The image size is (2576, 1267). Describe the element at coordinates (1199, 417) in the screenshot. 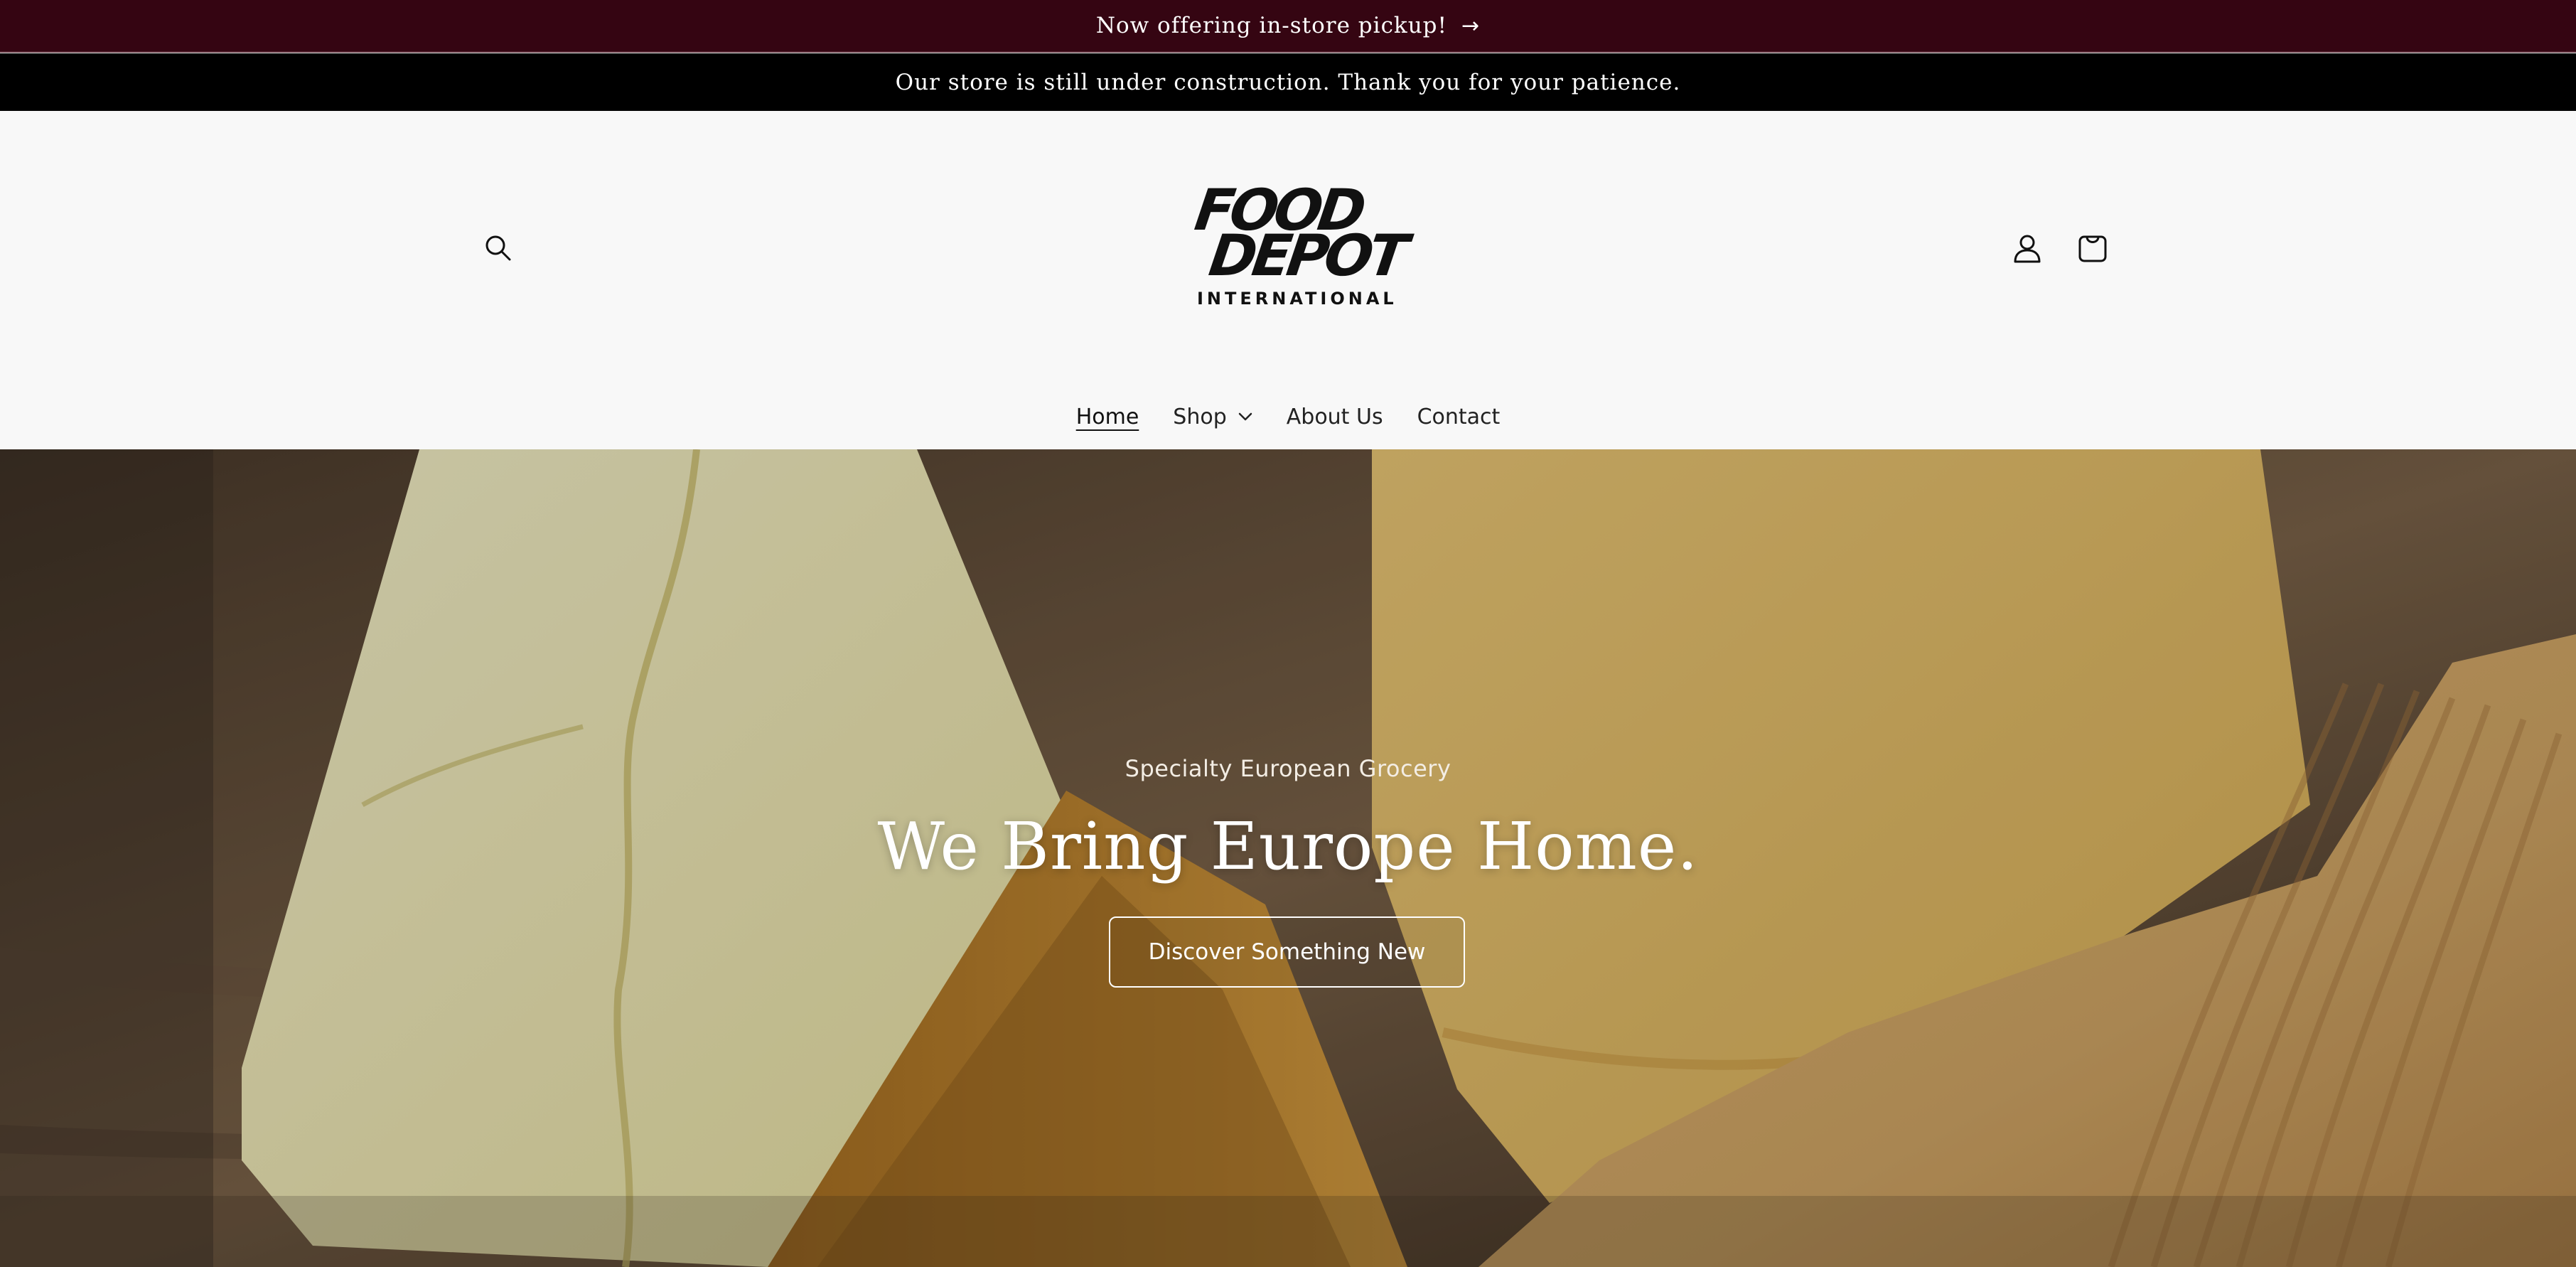

I see `nav-shop-label: Shop` at that location.